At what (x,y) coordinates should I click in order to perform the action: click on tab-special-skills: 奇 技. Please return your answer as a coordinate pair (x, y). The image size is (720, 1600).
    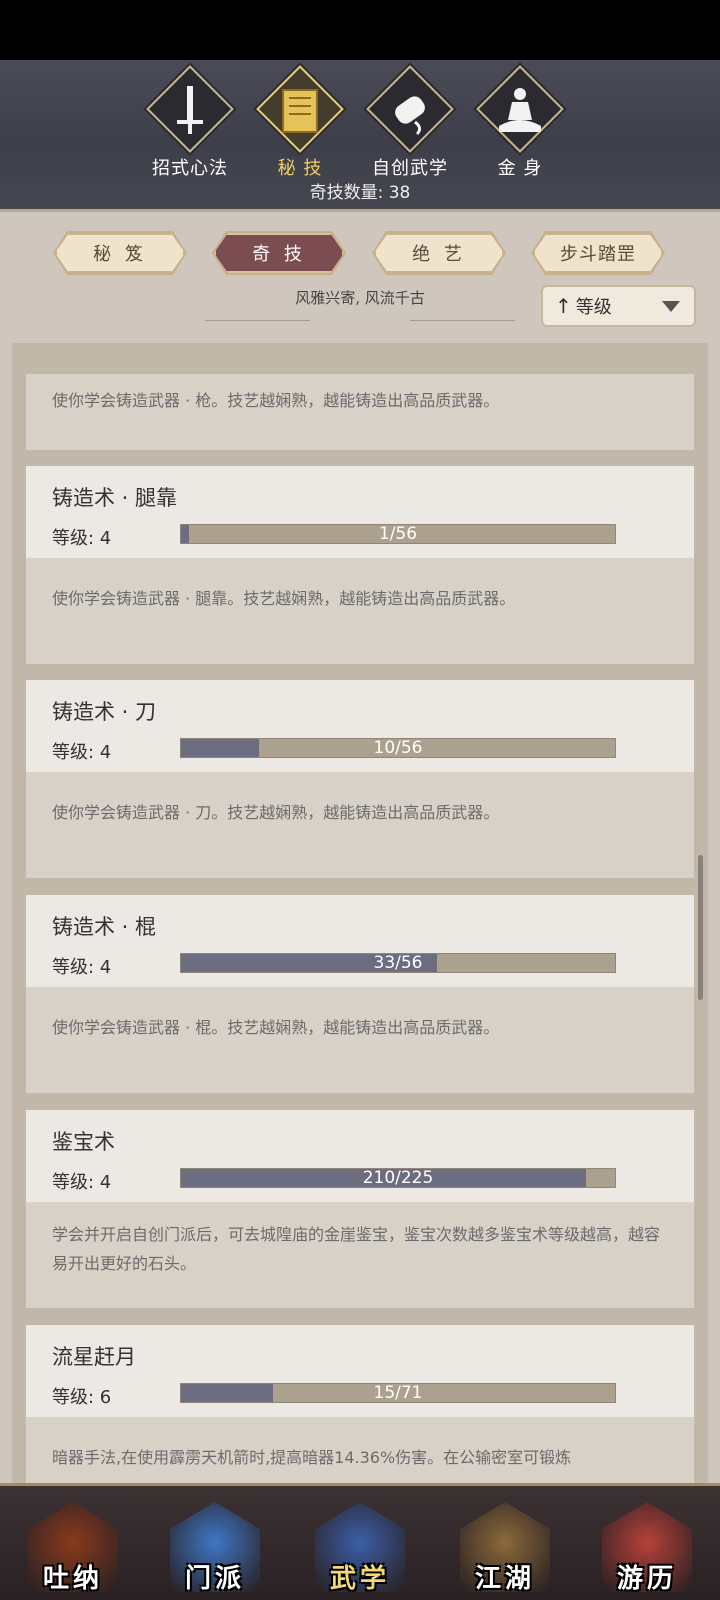
    Looking at the image, I should click on (279, 253).